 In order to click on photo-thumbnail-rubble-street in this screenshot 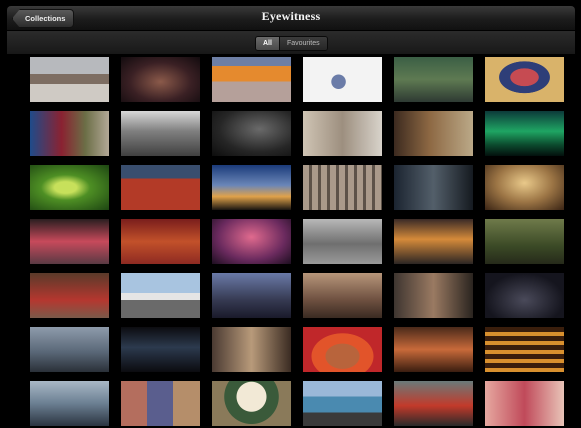, I will do `click(342, 295)`.